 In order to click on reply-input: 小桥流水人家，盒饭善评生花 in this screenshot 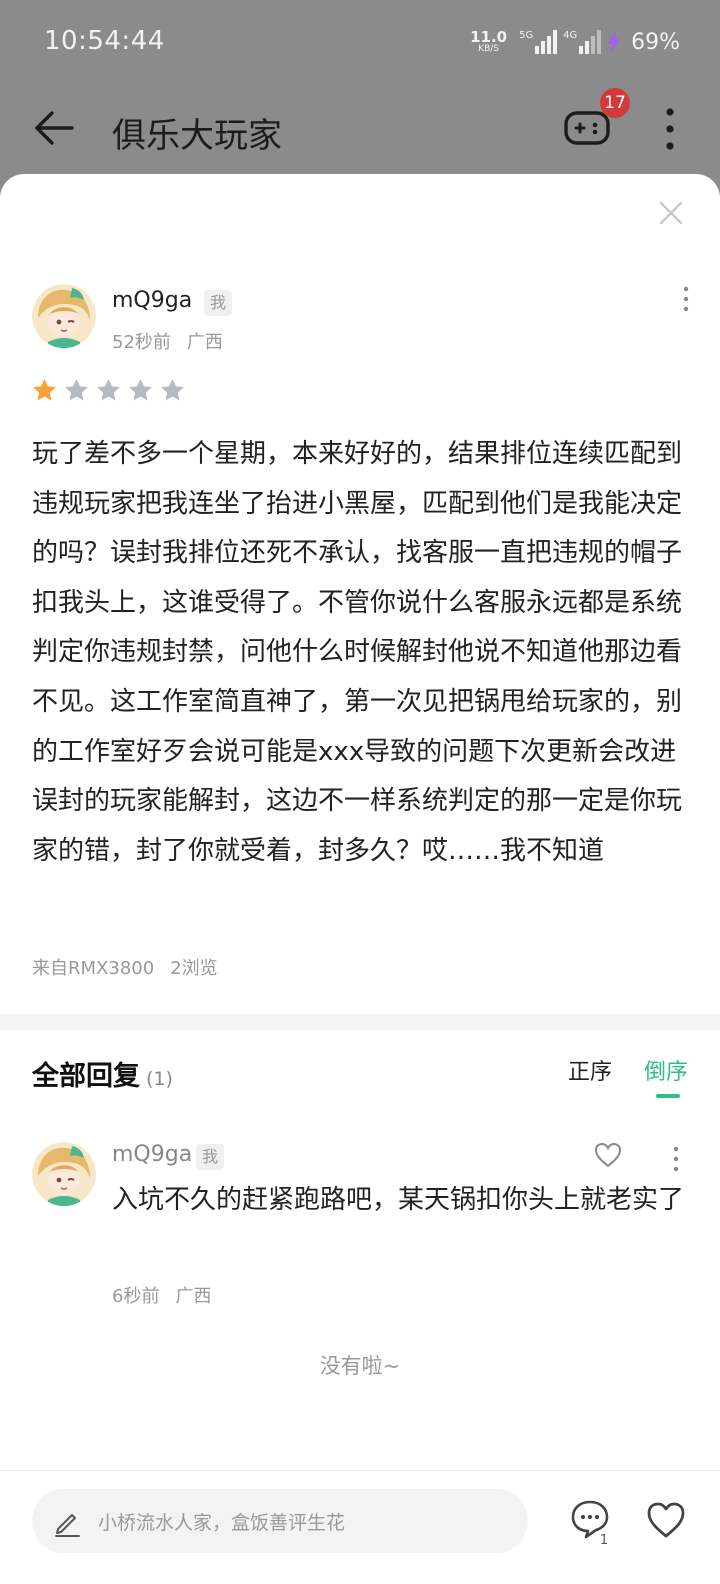, I will do `click(280, 1521)`.